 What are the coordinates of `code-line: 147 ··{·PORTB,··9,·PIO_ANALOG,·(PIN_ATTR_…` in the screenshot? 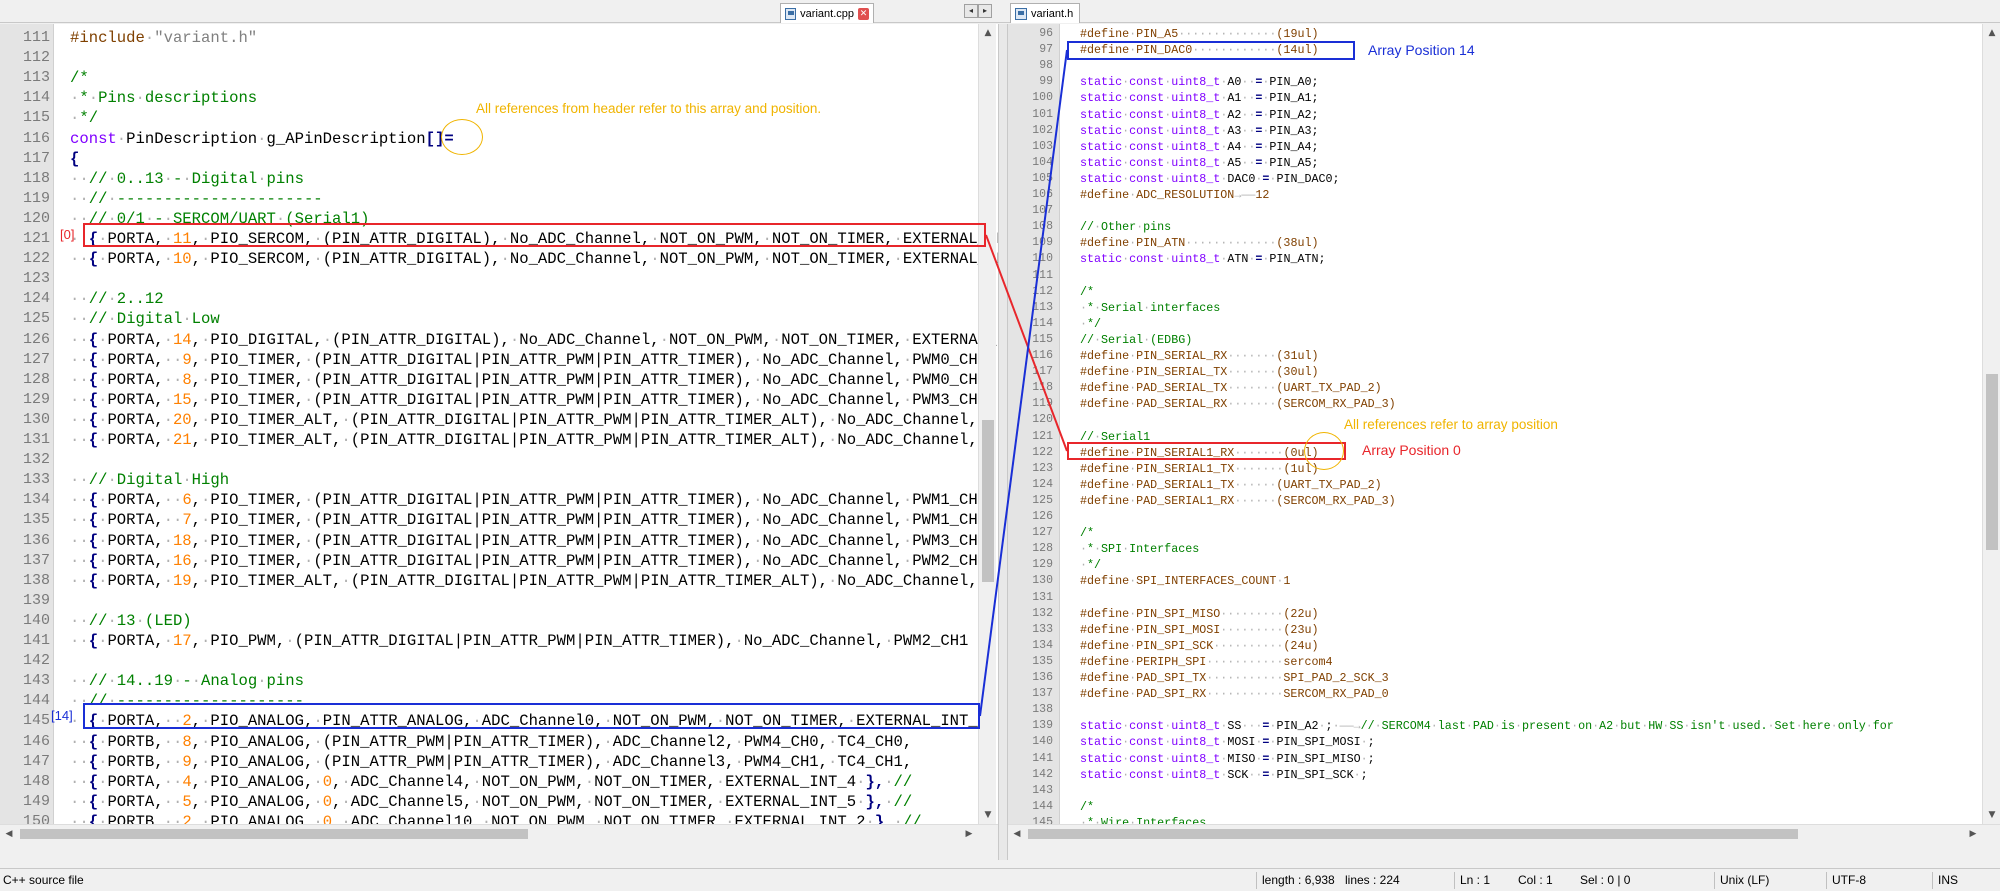 It's located at (499, 762).